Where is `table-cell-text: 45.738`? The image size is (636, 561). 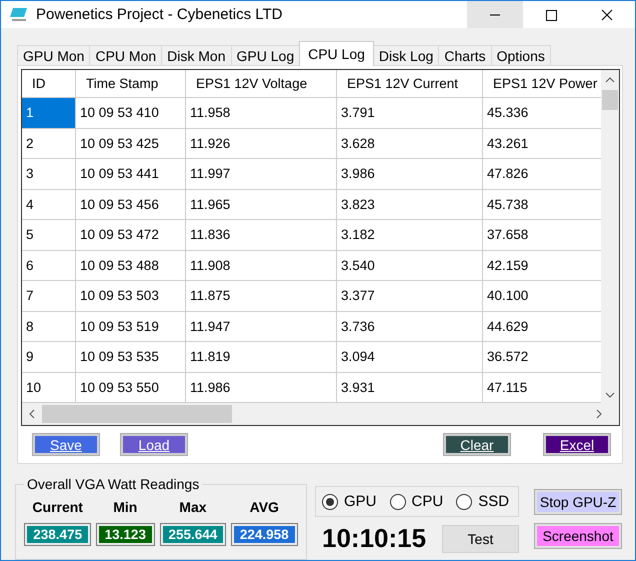 table-cell-text: 45.738 is located at coordinates (508, 205).